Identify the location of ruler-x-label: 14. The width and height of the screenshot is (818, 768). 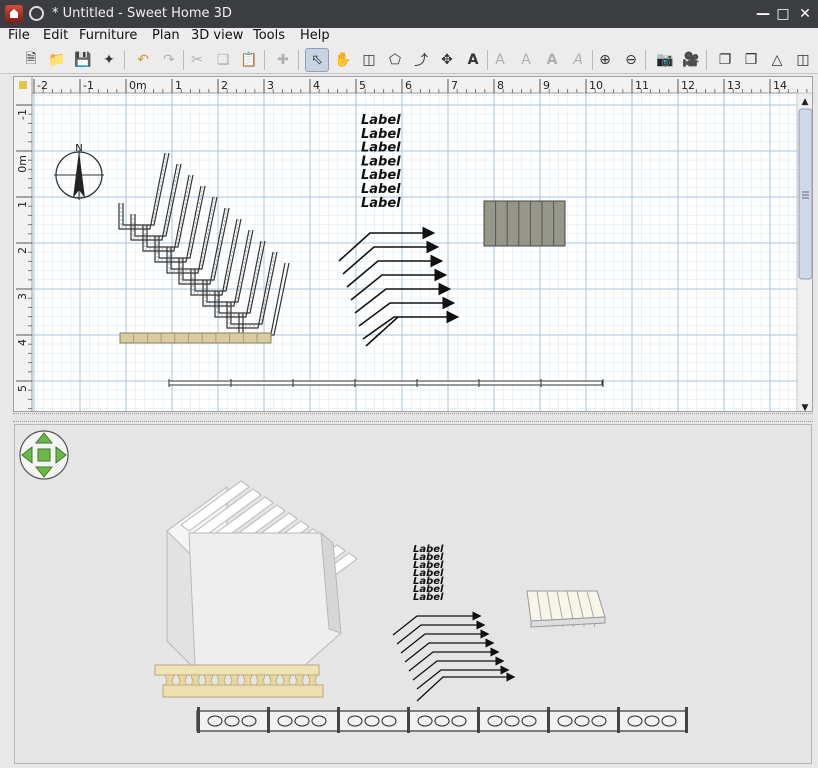
(780, 85).